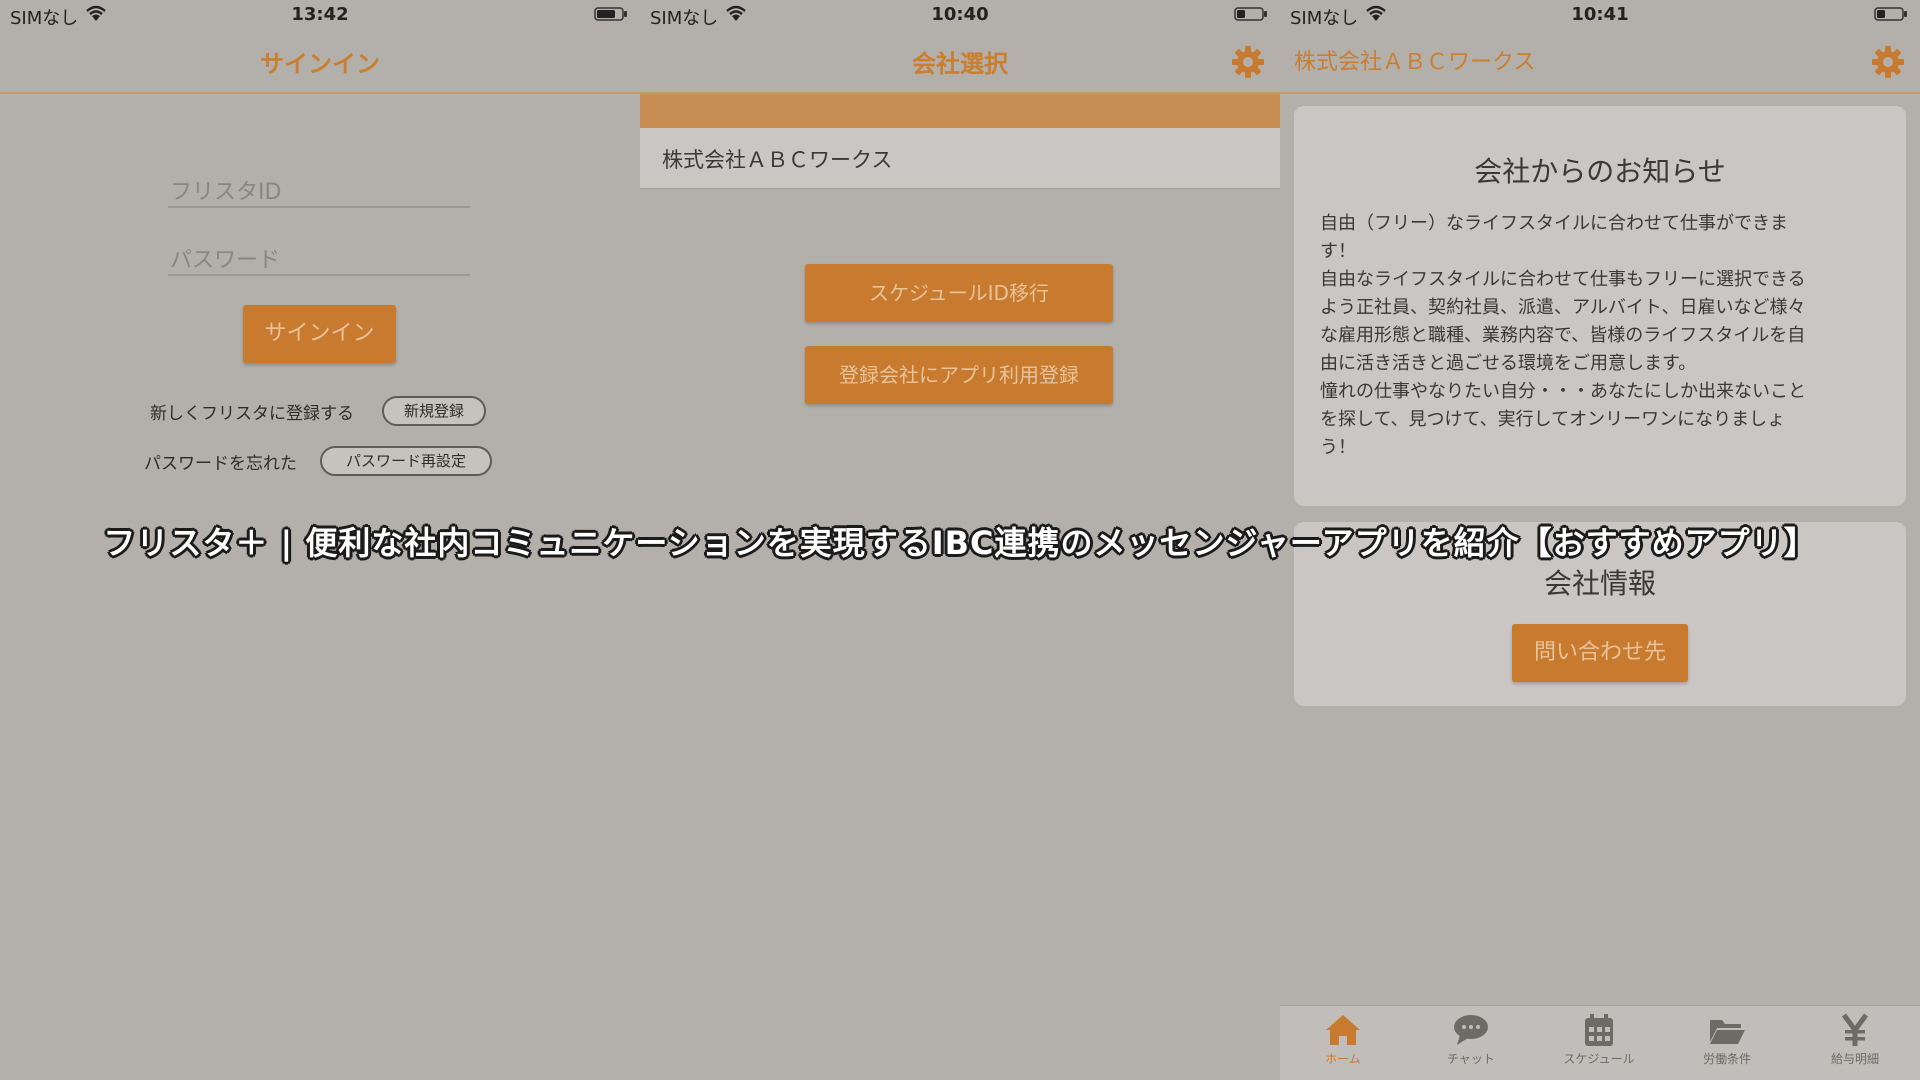 Image resolution: width=1920 pixels, height=1080 pixels. I want to click on page-title: 会社選択, so click(960, 64).